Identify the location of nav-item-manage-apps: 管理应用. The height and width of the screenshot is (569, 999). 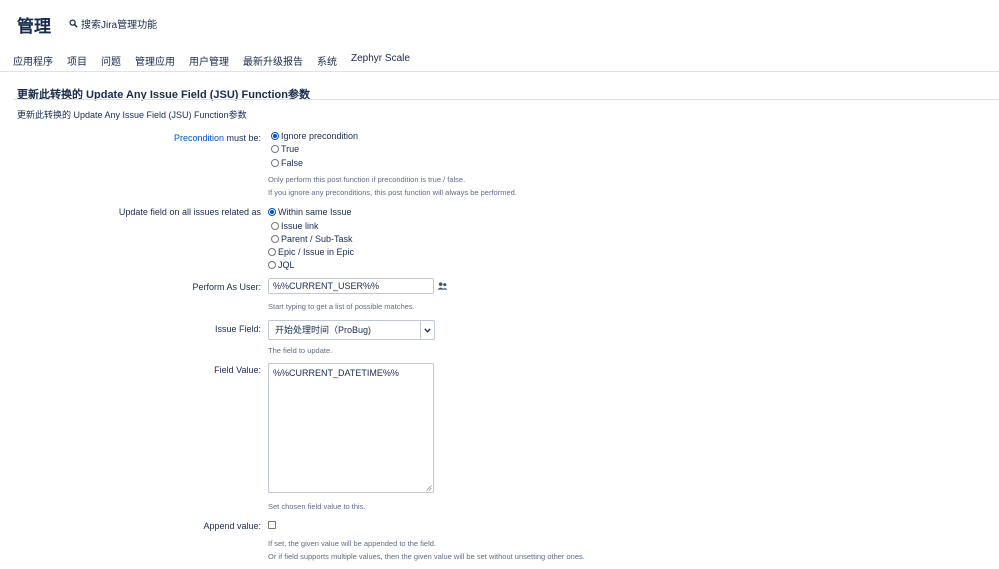
(155, 60).